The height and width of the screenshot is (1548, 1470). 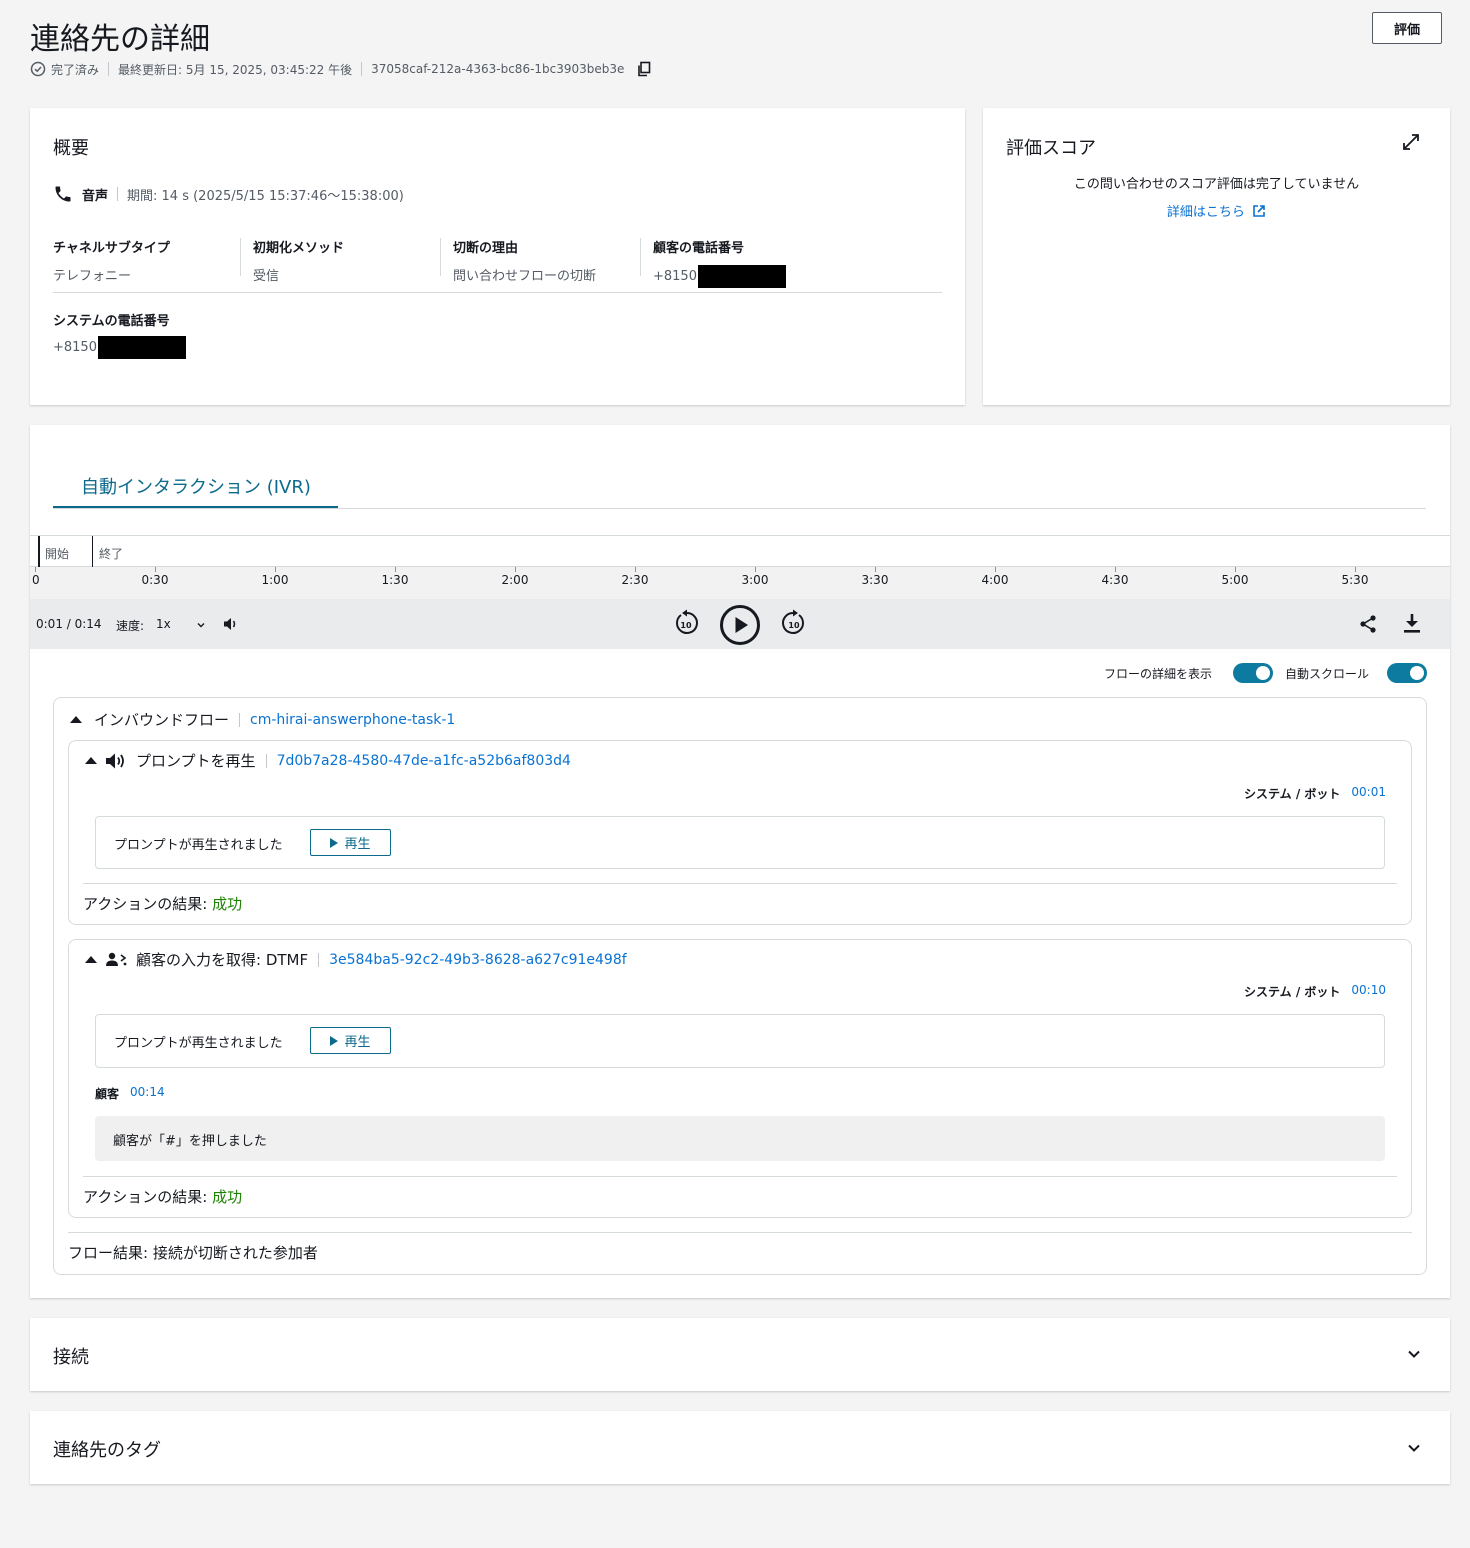 I want to click on flow-name-link: cm-hirai-answerphone-task-1, so click(x=352, y=720).